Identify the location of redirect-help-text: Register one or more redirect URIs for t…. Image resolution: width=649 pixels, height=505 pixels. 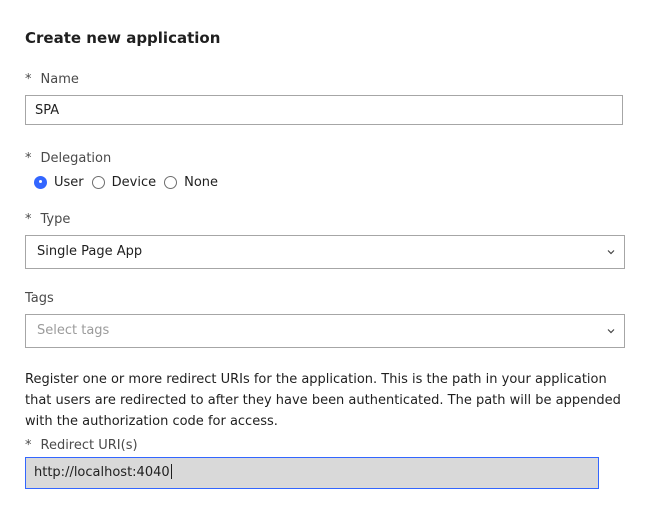
(323, 400).